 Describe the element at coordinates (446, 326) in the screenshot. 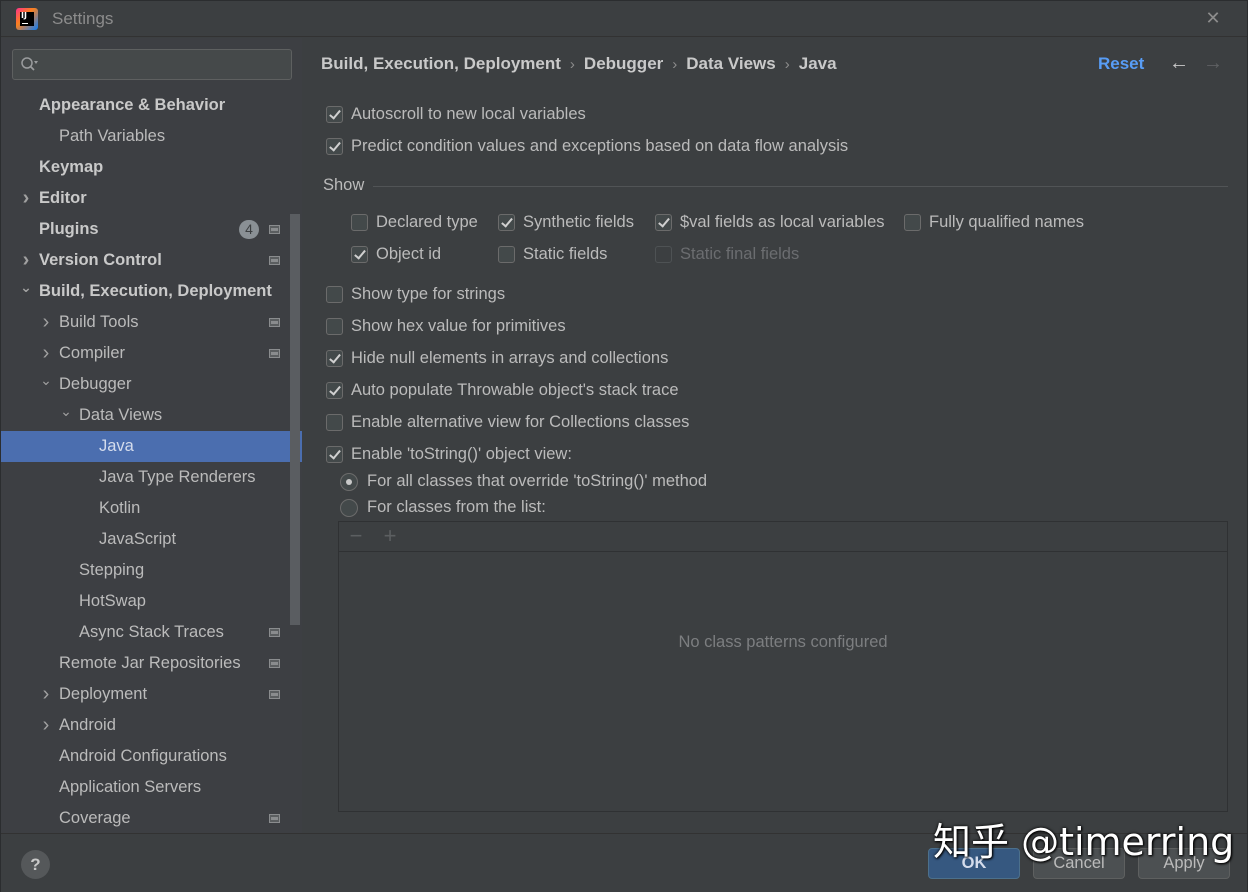

I see `show-hex-checkbox: Show hex value for primitives` at that location.